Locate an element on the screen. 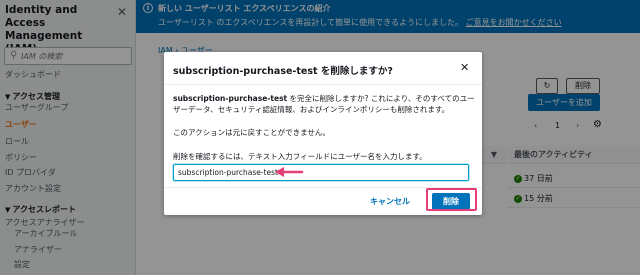 This screenshot has height=275, width=640. highlight-box is located at coordinates (451, 199).